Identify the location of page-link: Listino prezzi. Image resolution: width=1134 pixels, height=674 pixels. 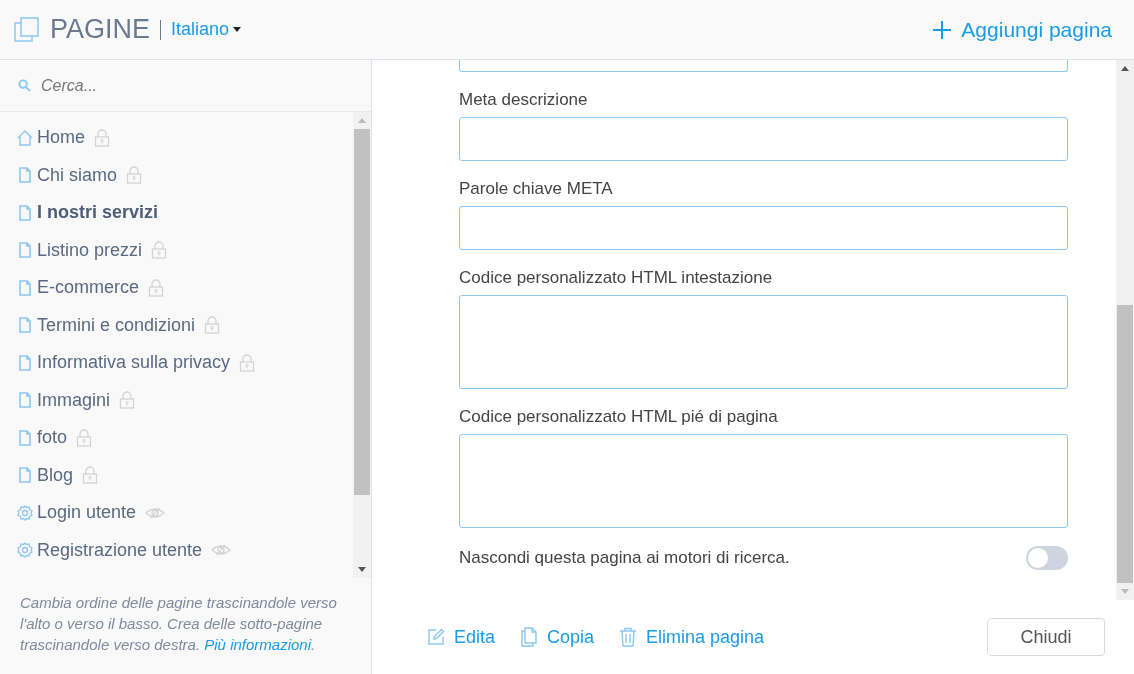
(90, 250).